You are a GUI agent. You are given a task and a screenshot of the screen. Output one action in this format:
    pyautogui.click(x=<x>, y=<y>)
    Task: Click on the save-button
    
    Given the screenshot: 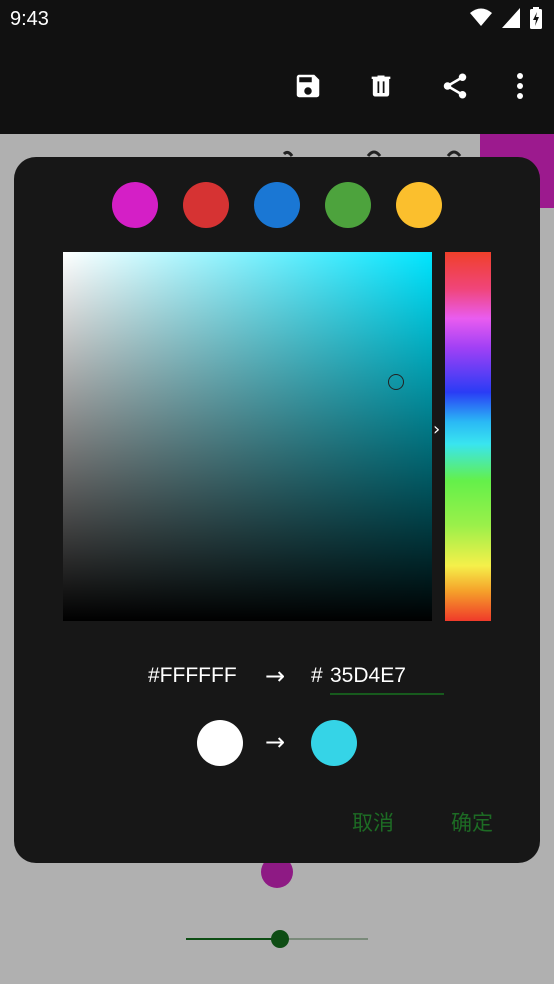 What is the action you would take?
    pyautogui.click(x=308, y=86)
    